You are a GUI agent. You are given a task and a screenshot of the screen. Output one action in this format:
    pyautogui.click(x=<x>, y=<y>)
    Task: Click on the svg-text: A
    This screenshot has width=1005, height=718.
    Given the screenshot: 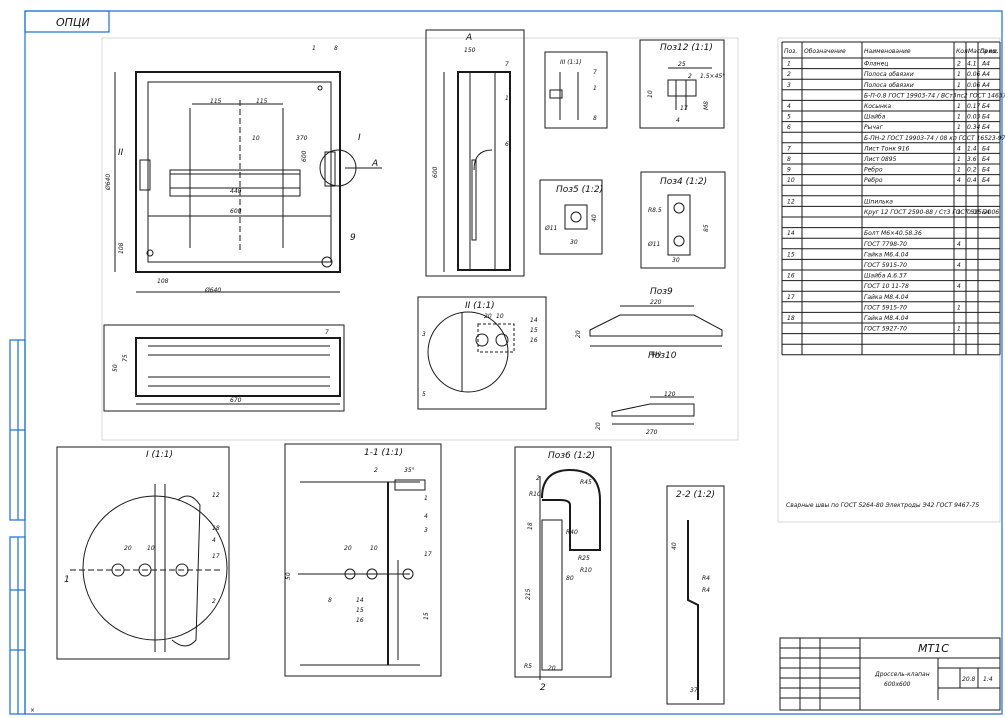 What is the action you would take?
    pyautogui.click(x=374, y=164)
    